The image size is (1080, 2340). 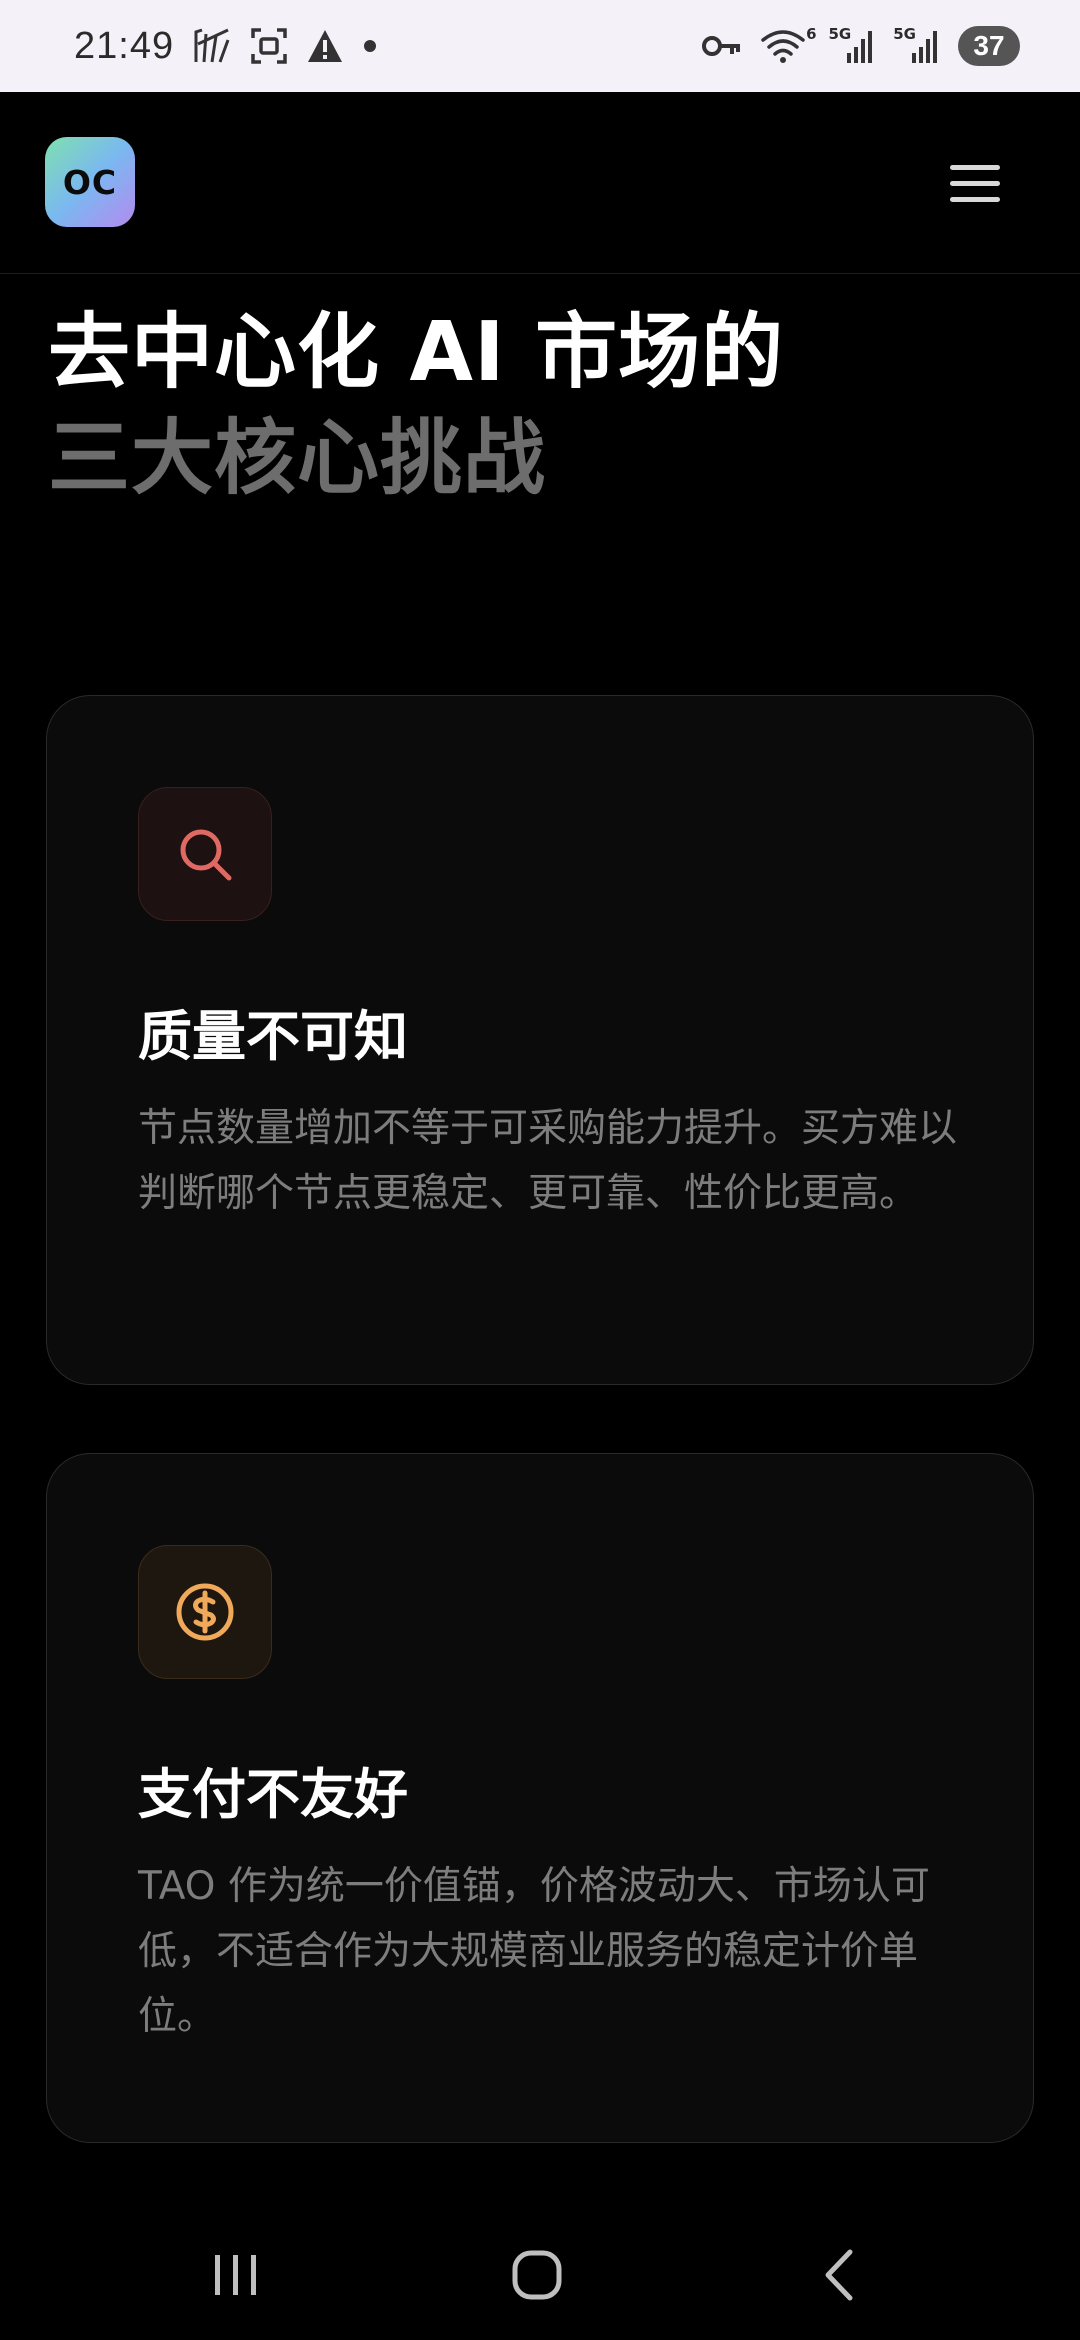 What do you see at coordinates (124, 45) in the screenshot?
I see `status-time: 21:49` at bounding box center [124, 45].